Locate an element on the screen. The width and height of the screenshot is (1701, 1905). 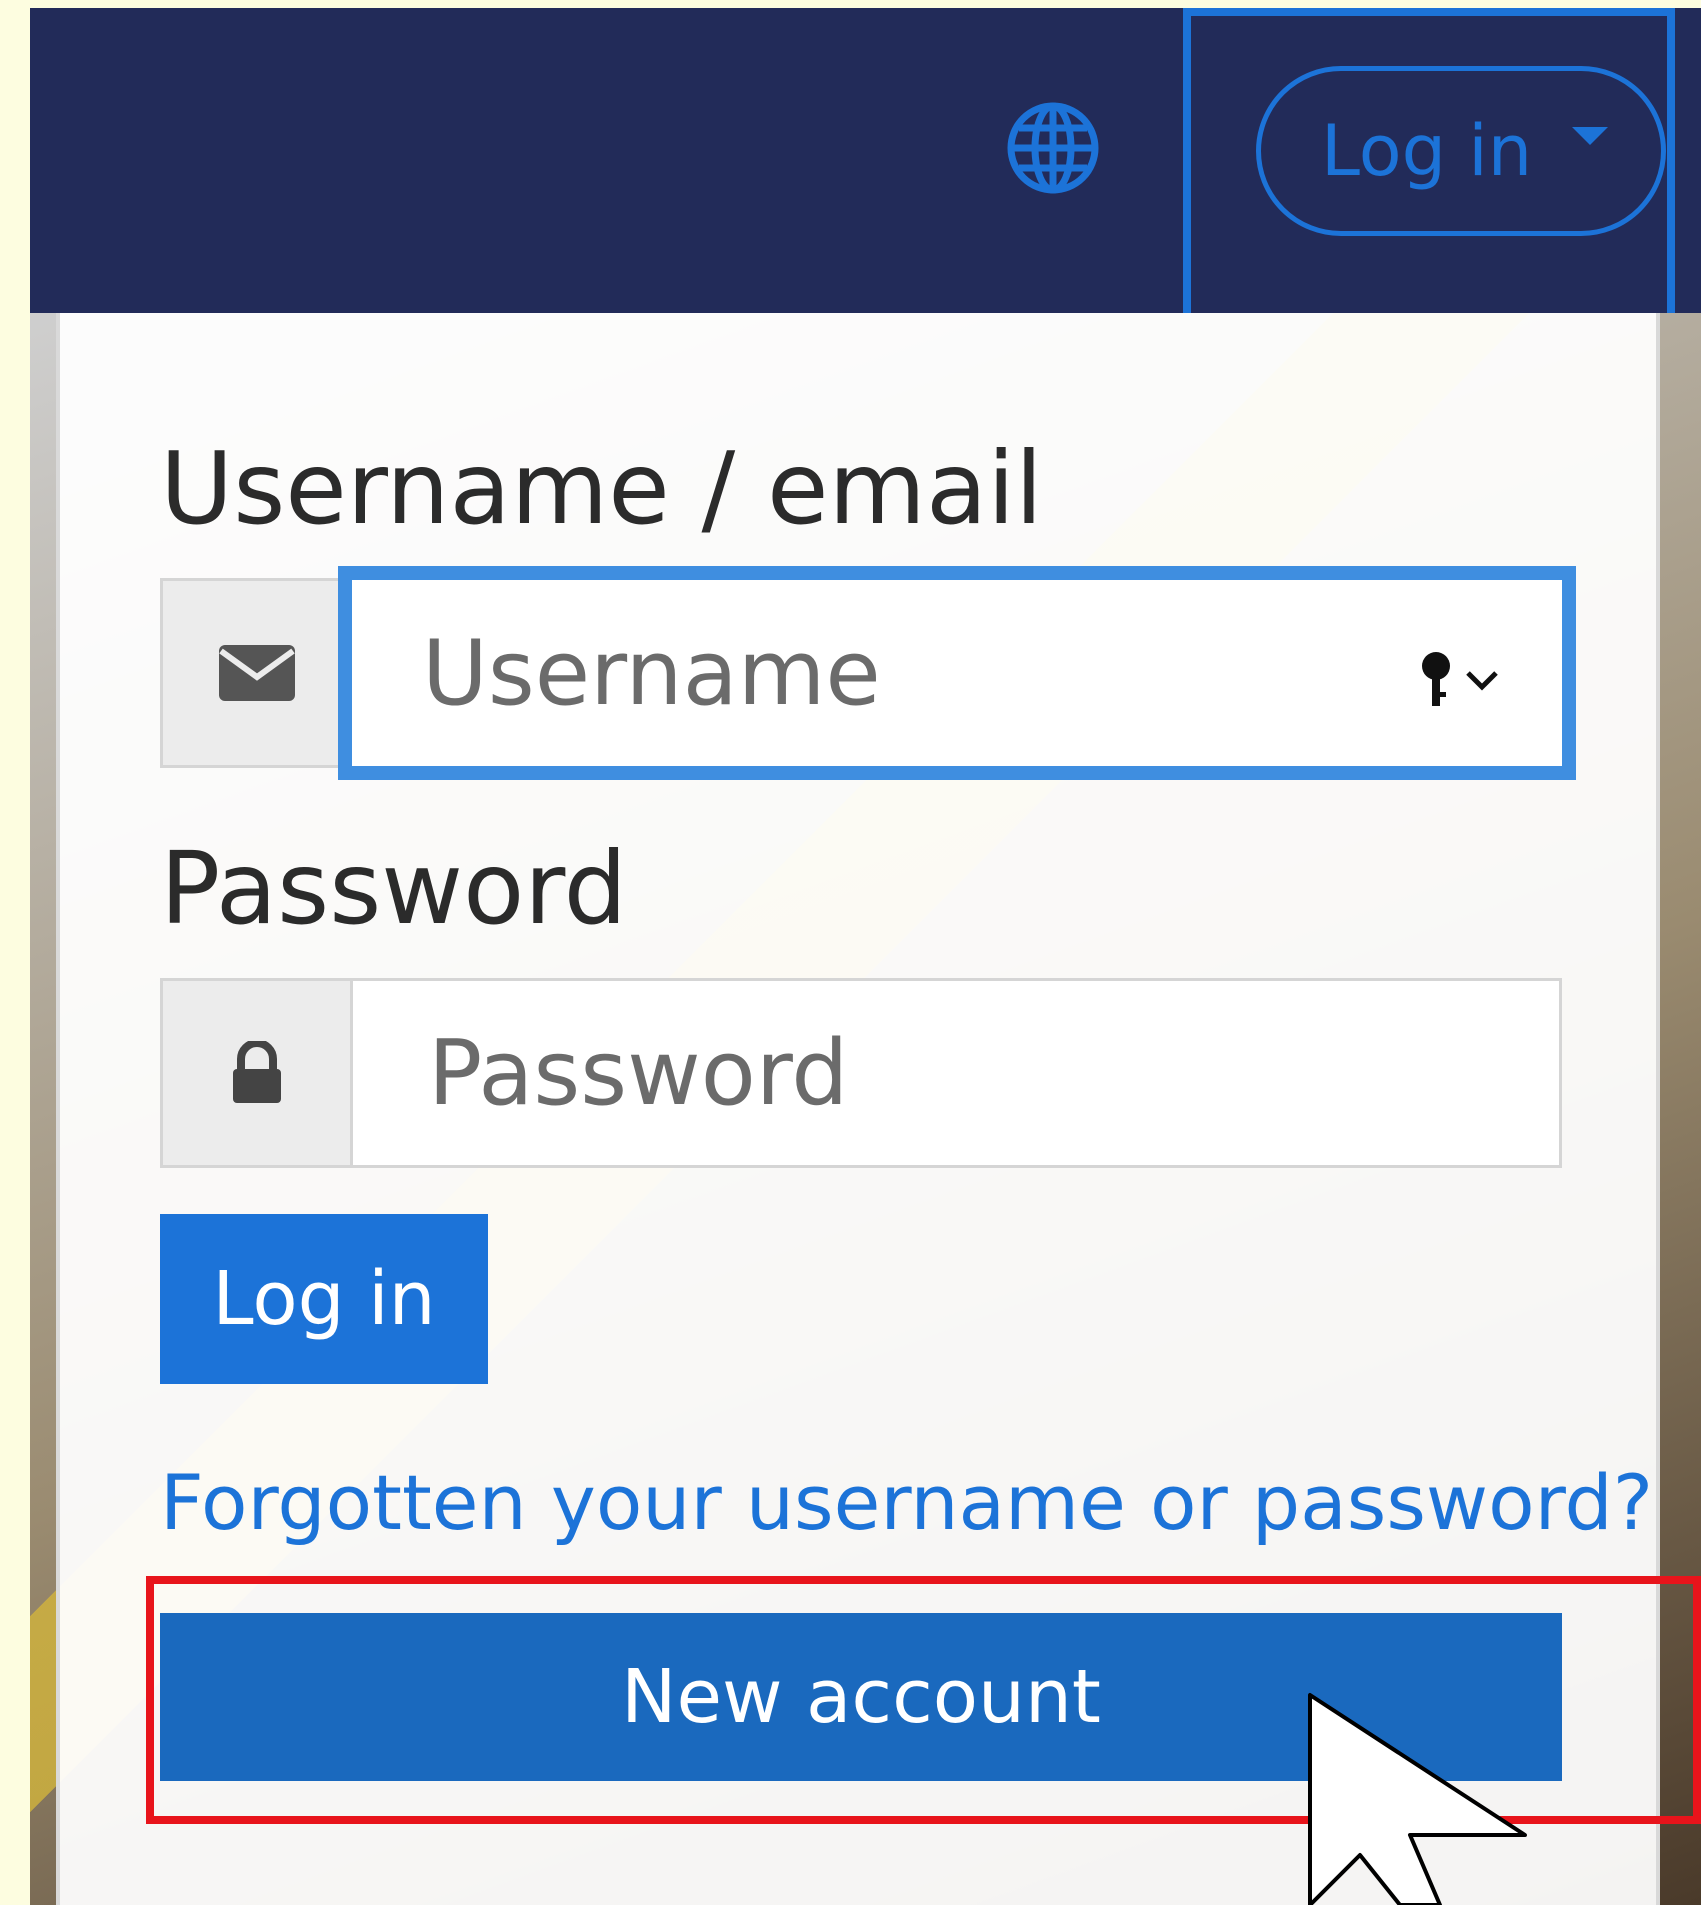
chevron-down-icon is located at coordinates (1482, 681).